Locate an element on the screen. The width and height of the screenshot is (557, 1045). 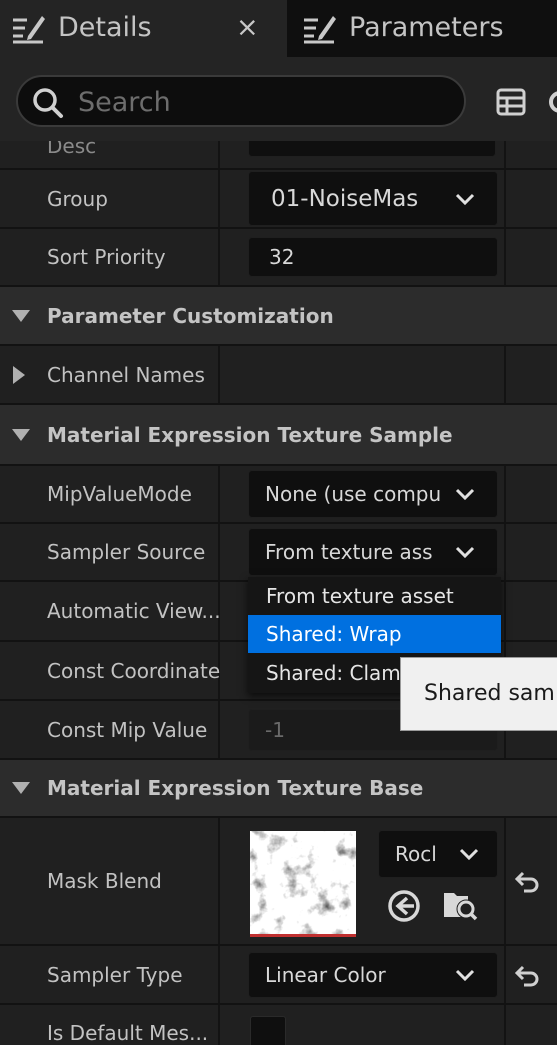
noise-texture-image is located at coordinates (303, 882).